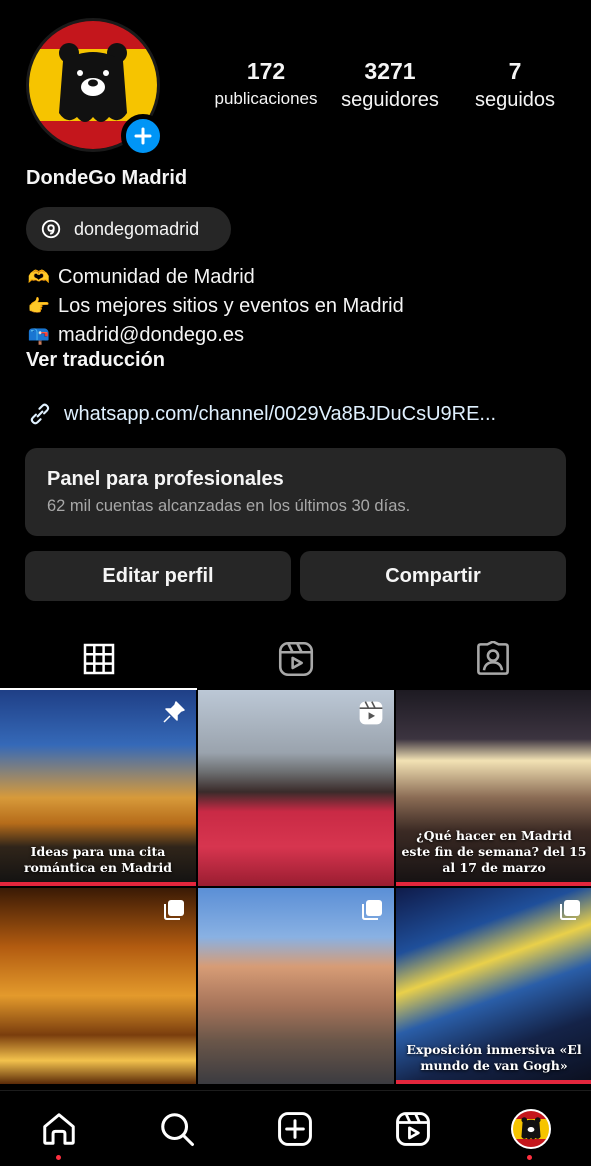 Image resolution: width=591 pixels, height=1166 pixels. Describe the element at coordinates (231, 306) in the screenshot. I see `bio-text: Los mejores sitios y eventos en Madrid` at that location.